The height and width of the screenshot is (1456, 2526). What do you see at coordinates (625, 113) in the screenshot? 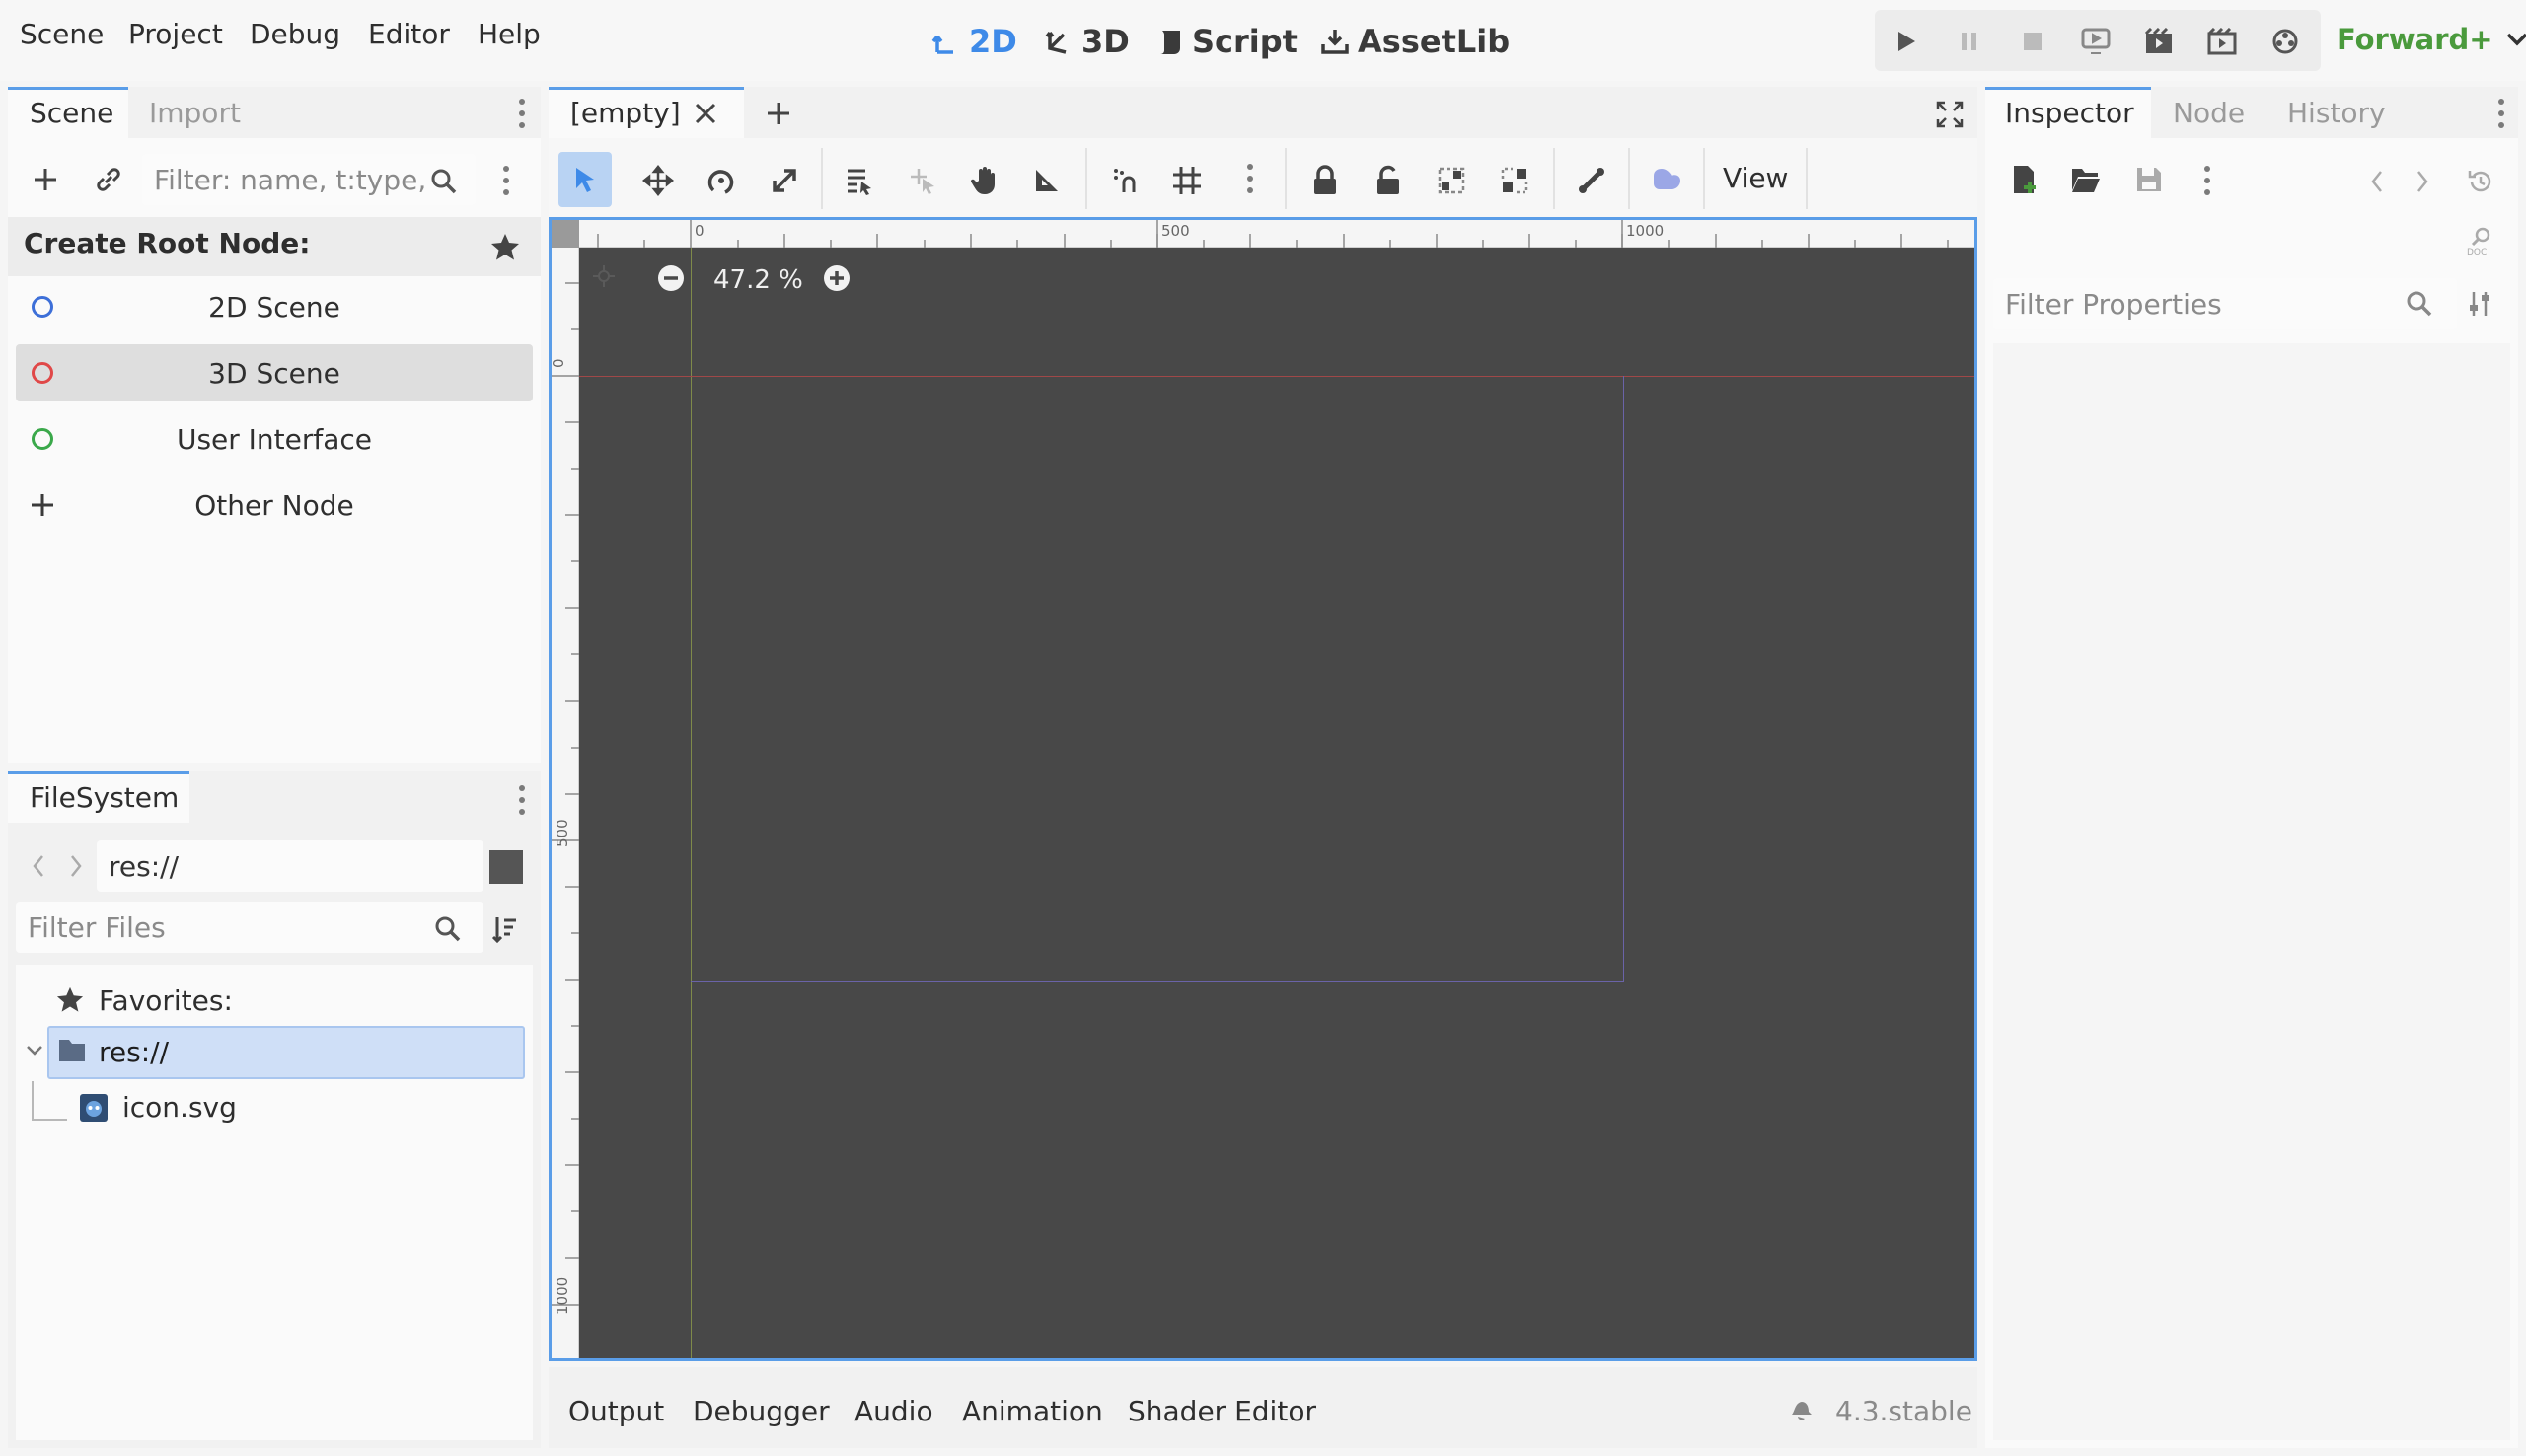
I see `scene-tab-label: [empty]` at bounding box center [625, 113].